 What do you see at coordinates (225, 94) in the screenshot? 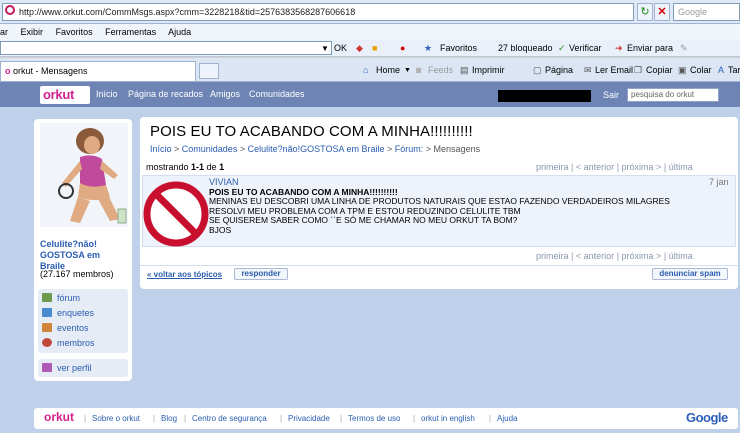
I see `nav-amigos: Amigos` at bounding box center [225, 94].